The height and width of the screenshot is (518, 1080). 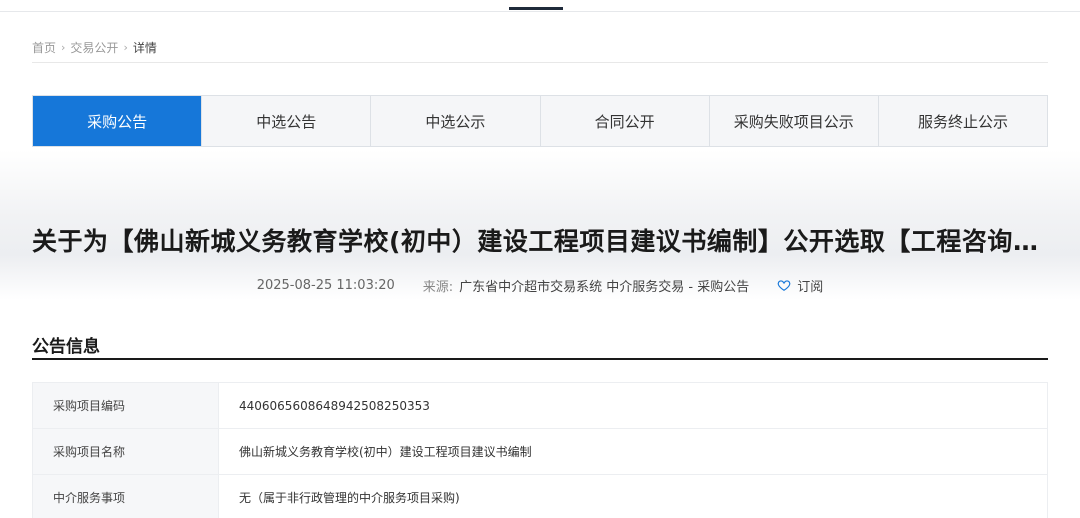 I want to click on tab-selection-announcement: 中选公告, so click(x=287, y=121).